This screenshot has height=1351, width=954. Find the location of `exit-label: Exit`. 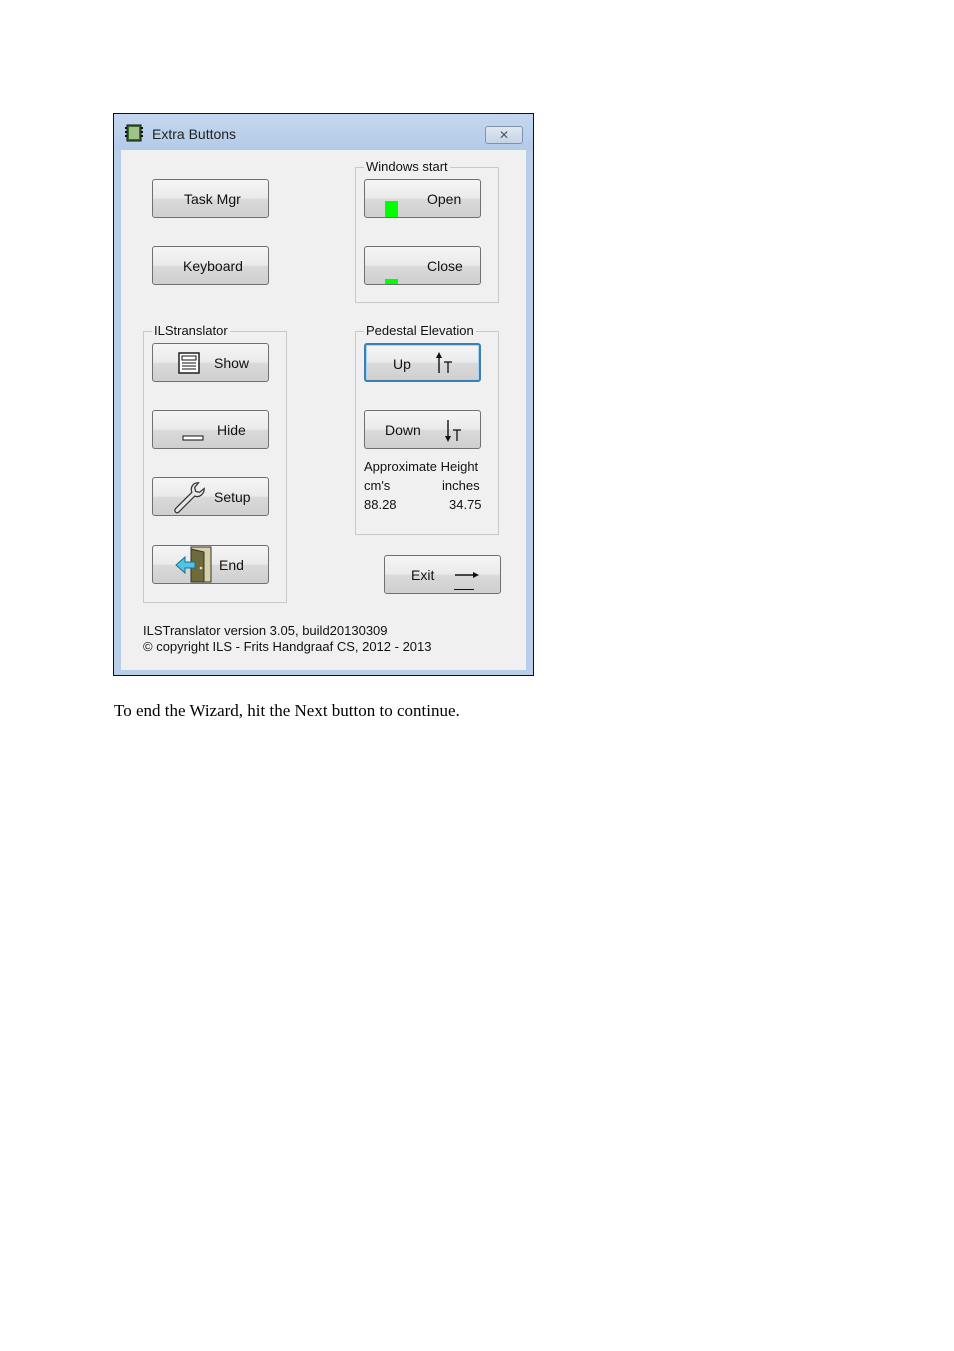

exit-label: Exit is located at coordinates (423, 575).